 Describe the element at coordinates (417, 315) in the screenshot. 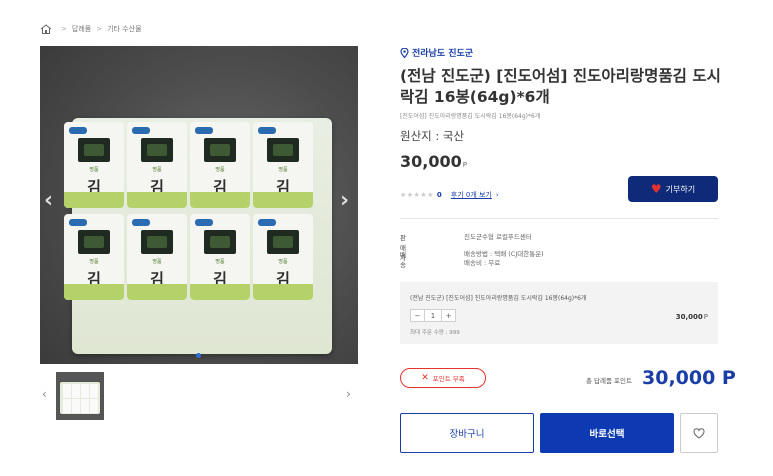

I see `quantity-minus-button: −` at that location.